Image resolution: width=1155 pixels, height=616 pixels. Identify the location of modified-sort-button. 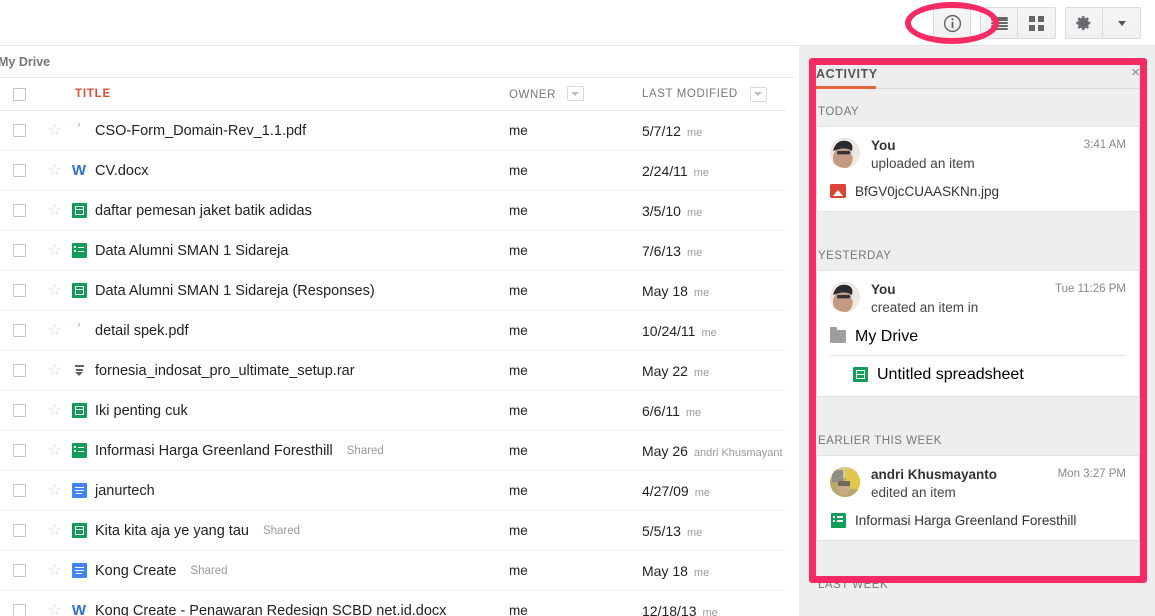
(758, 94).